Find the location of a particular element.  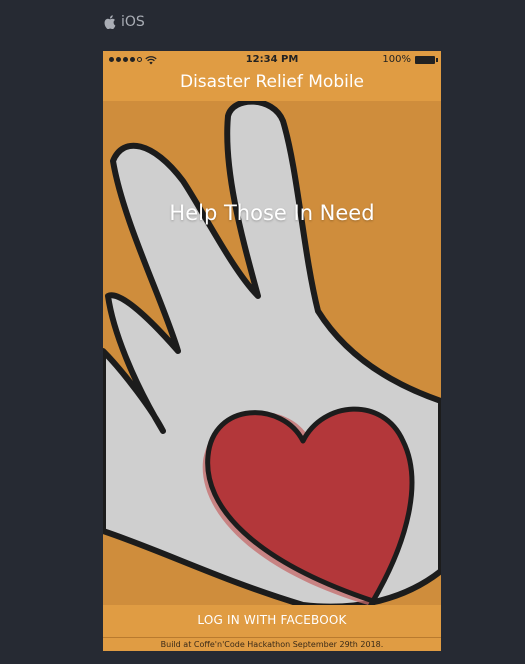

battery-icon is located at coordinates (426, 60).